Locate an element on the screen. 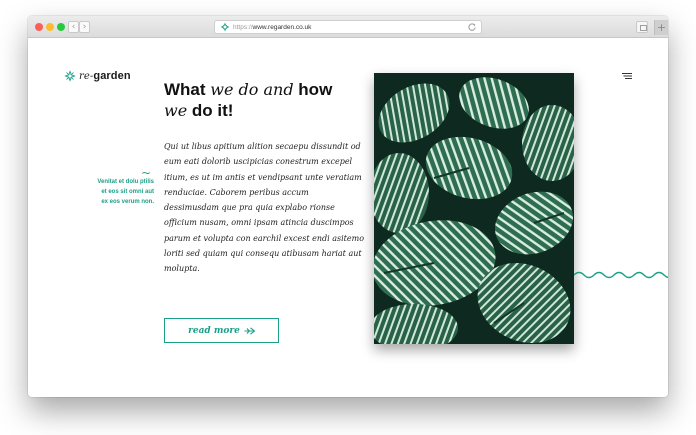 This screenshot has width=696, height=435. back-button: ‹ is located at coordinates (73, 27).